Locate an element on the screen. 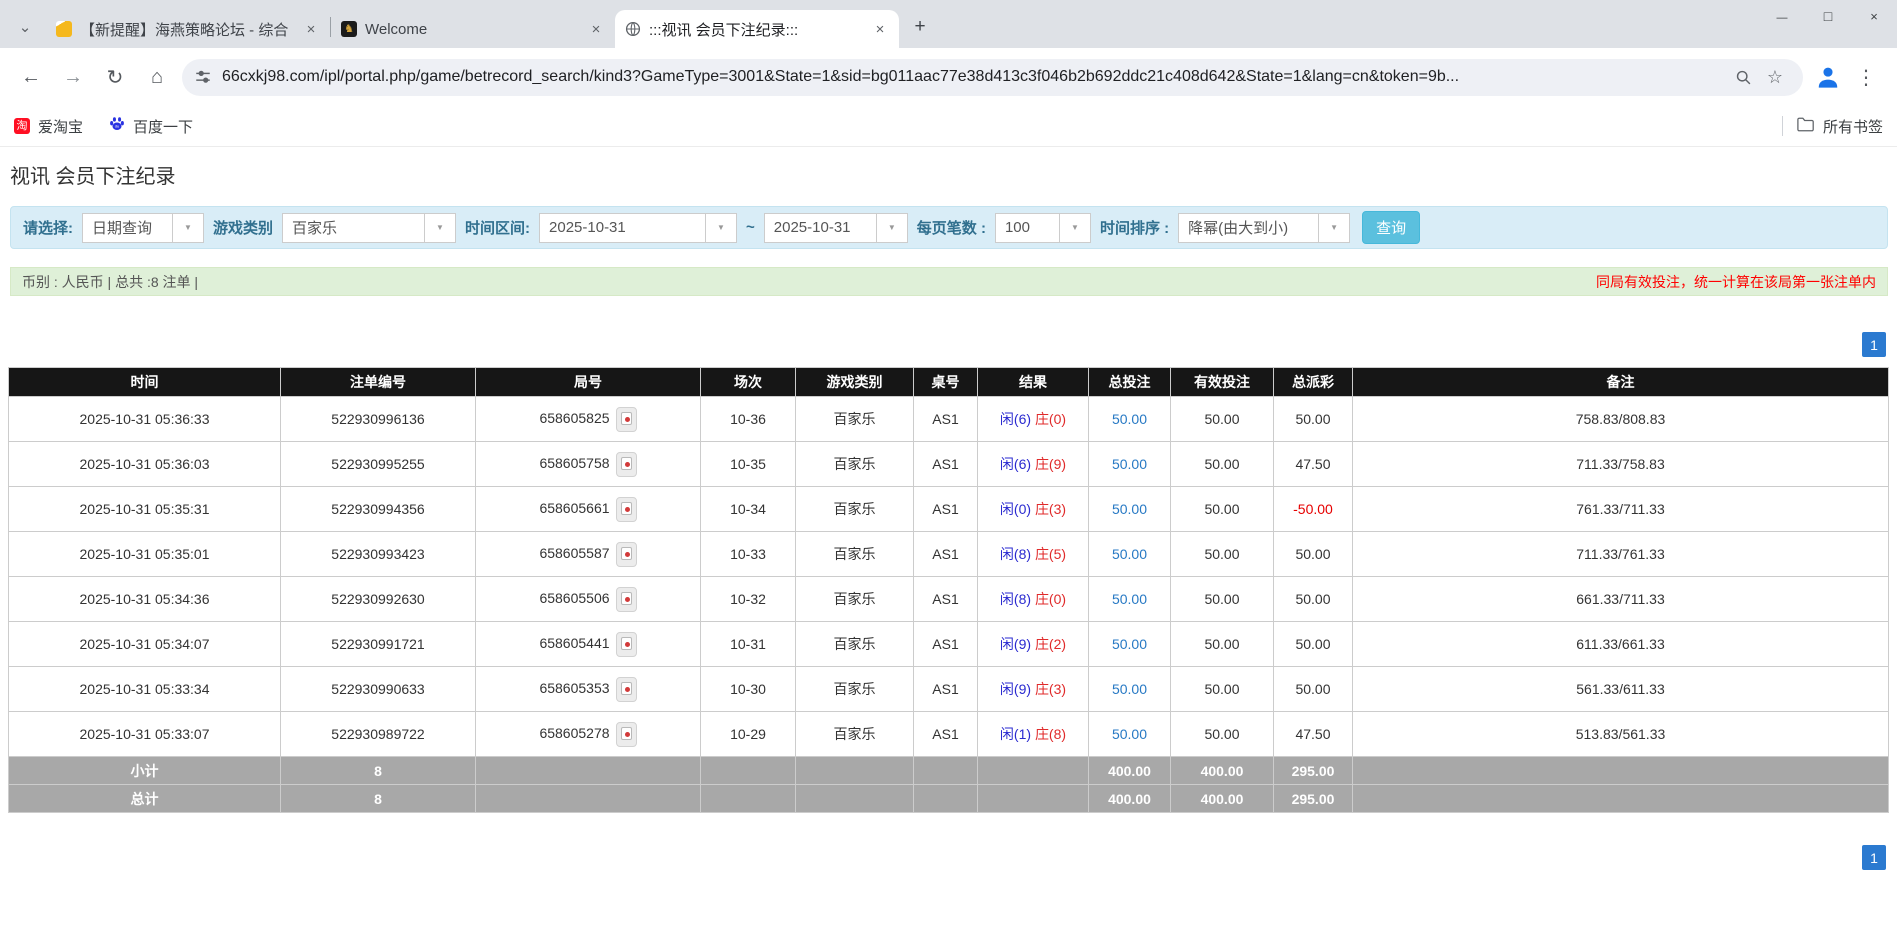 This screenshot has height=930, width=1897. column-header-game-type: 游戏类别 is located at coordinates (854, 382).